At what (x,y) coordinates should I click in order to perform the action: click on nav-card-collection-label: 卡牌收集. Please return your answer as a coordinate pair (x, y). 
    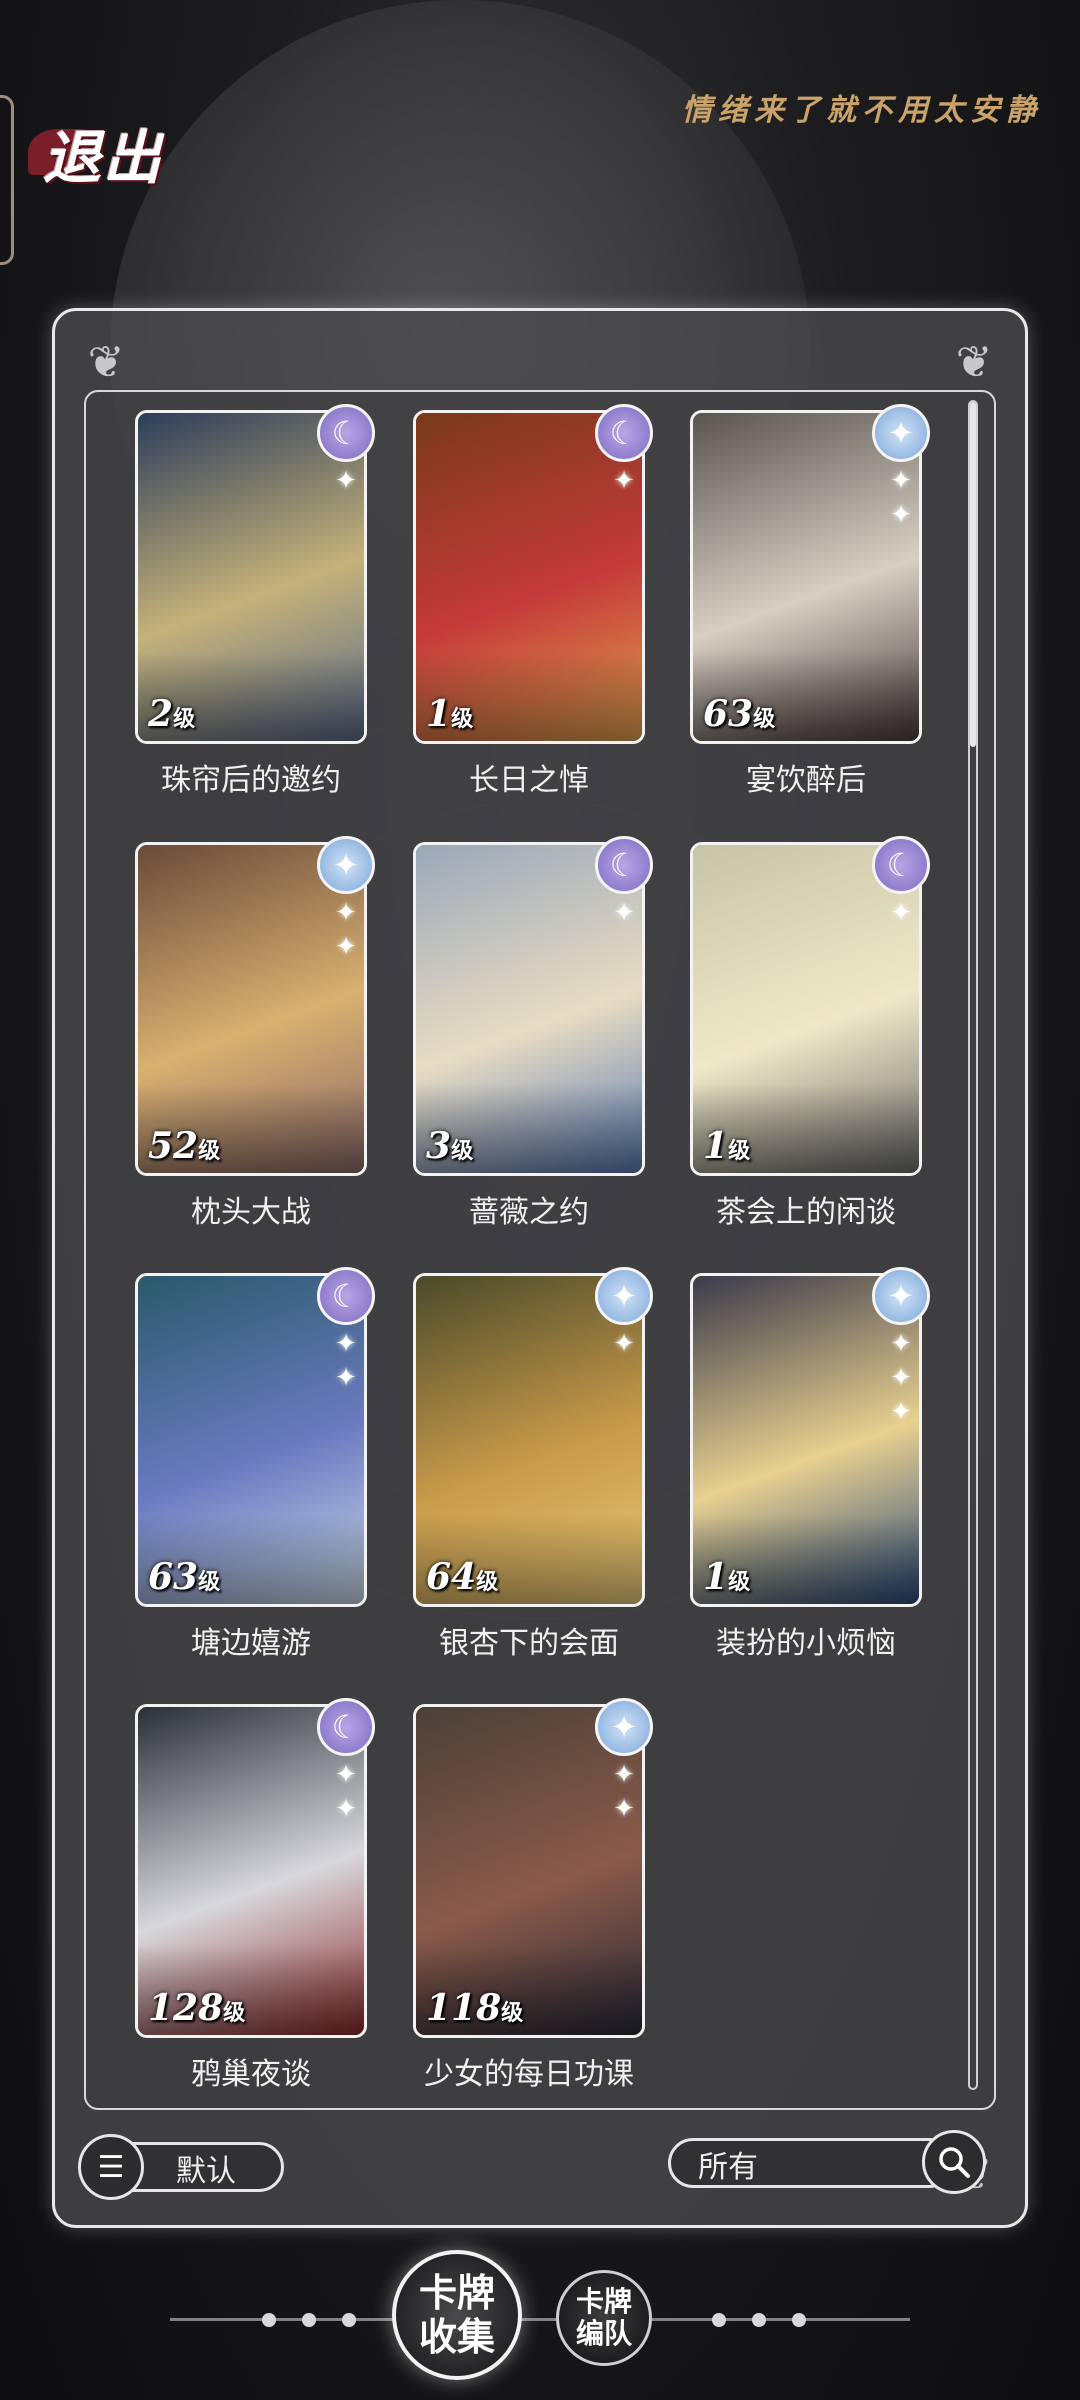
    Looking at the image, I should click on (456, 2314).